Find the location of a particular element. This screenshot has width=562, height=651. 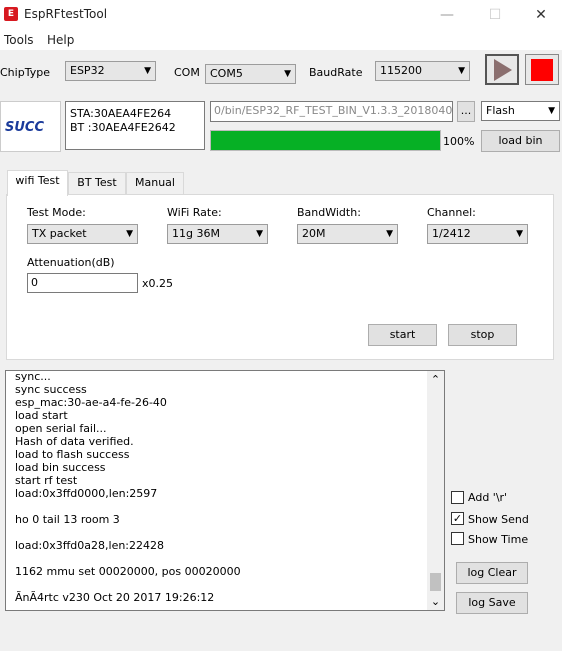

show-time-label: Show Time is located at coordinates (498, 539).